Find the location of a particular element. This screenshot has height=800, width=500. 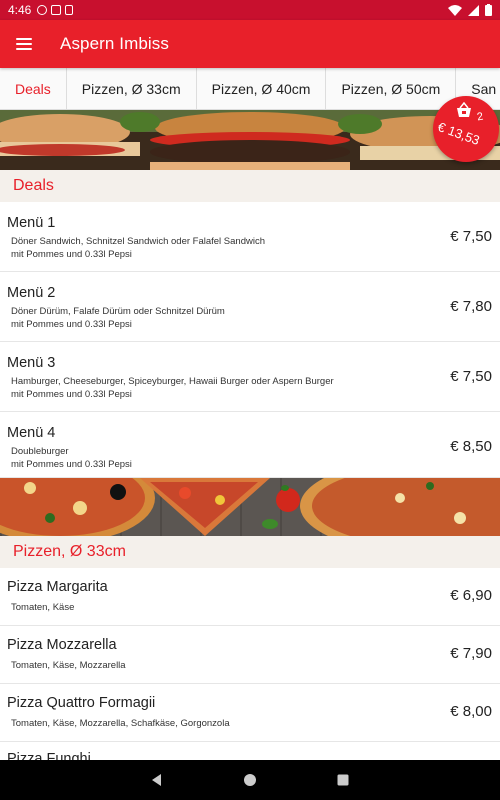

app-bar: Aspern Imbiss is located at coordinates (250, 44).